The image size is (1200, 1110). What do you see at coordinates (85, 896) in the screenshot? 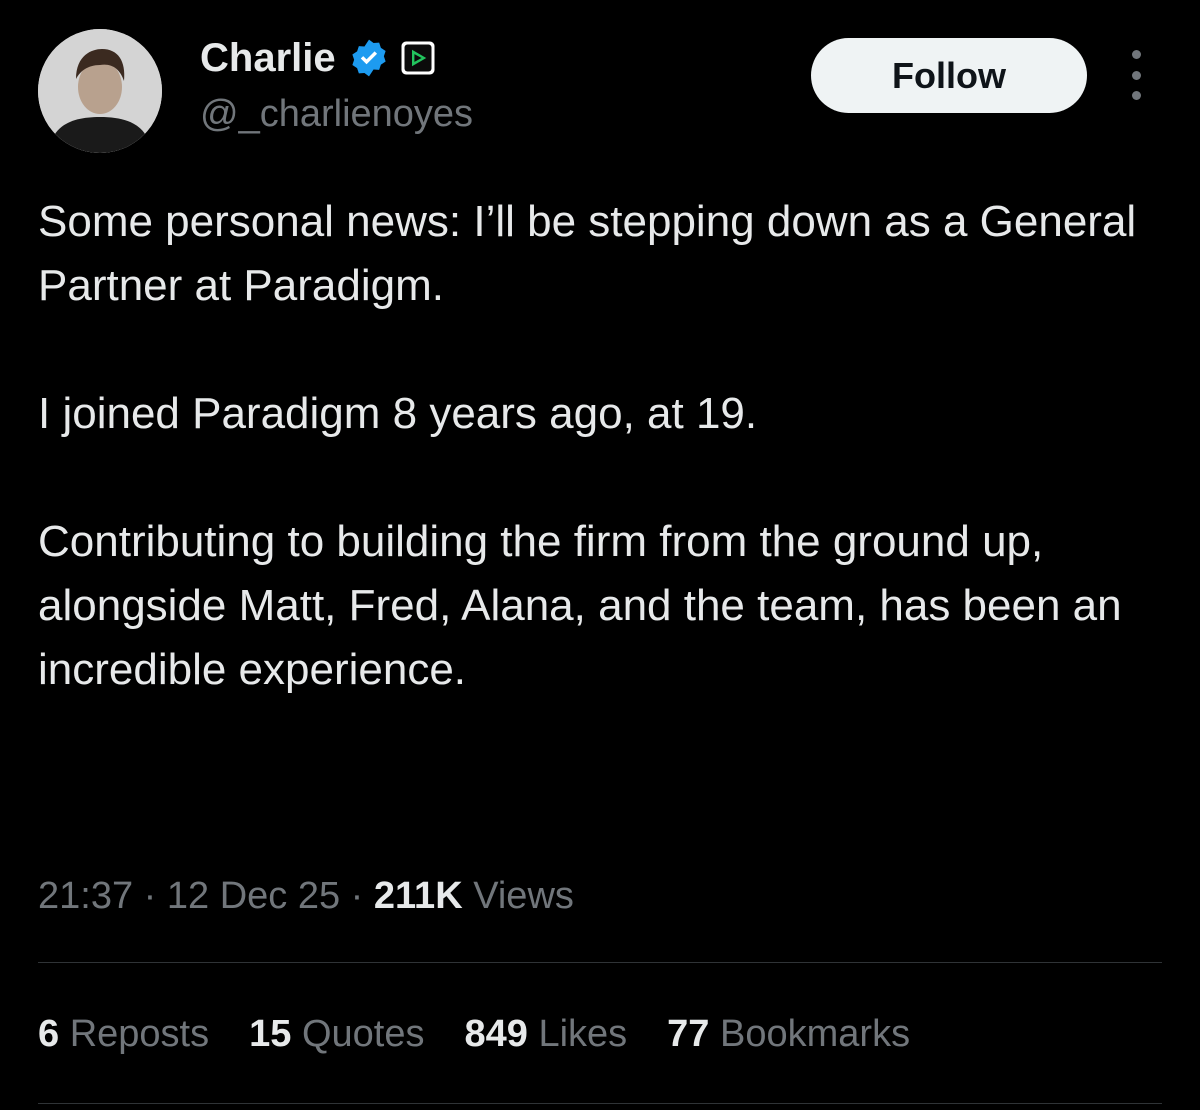
I see `tweet-time: 21:37` at bounding box center [85, 896].